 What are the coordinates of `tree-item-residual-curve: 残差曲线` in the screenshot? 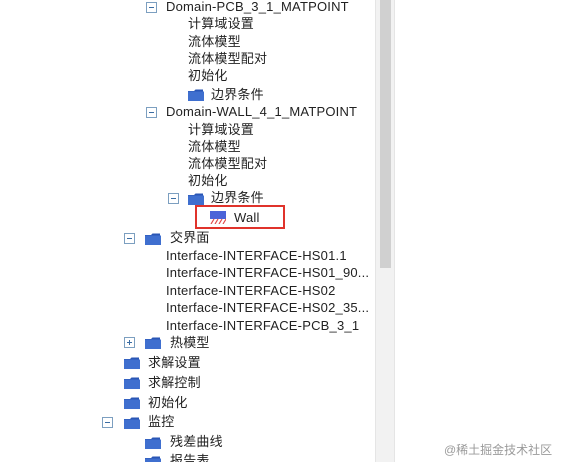 It's located at (196, 442).